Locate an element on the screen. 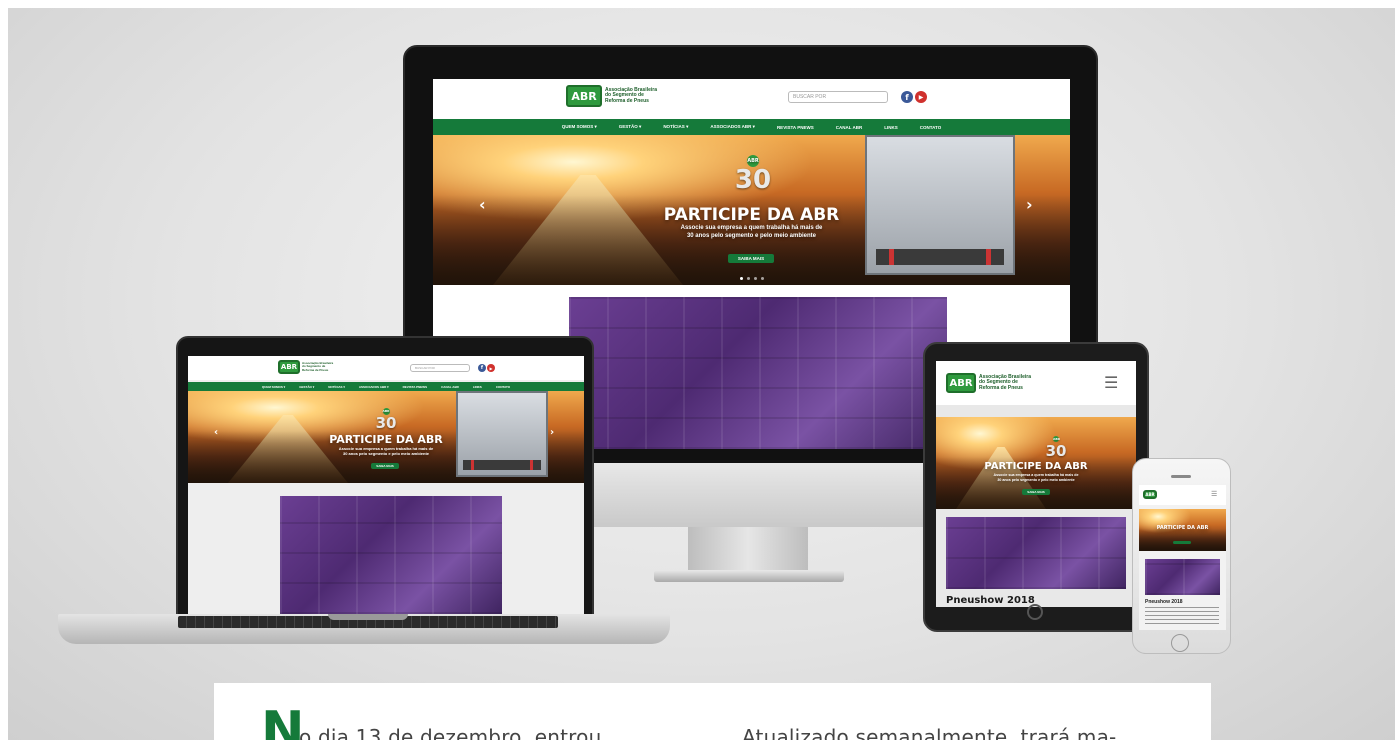  site-logo: ABR is located at coordinates (1150, 494).